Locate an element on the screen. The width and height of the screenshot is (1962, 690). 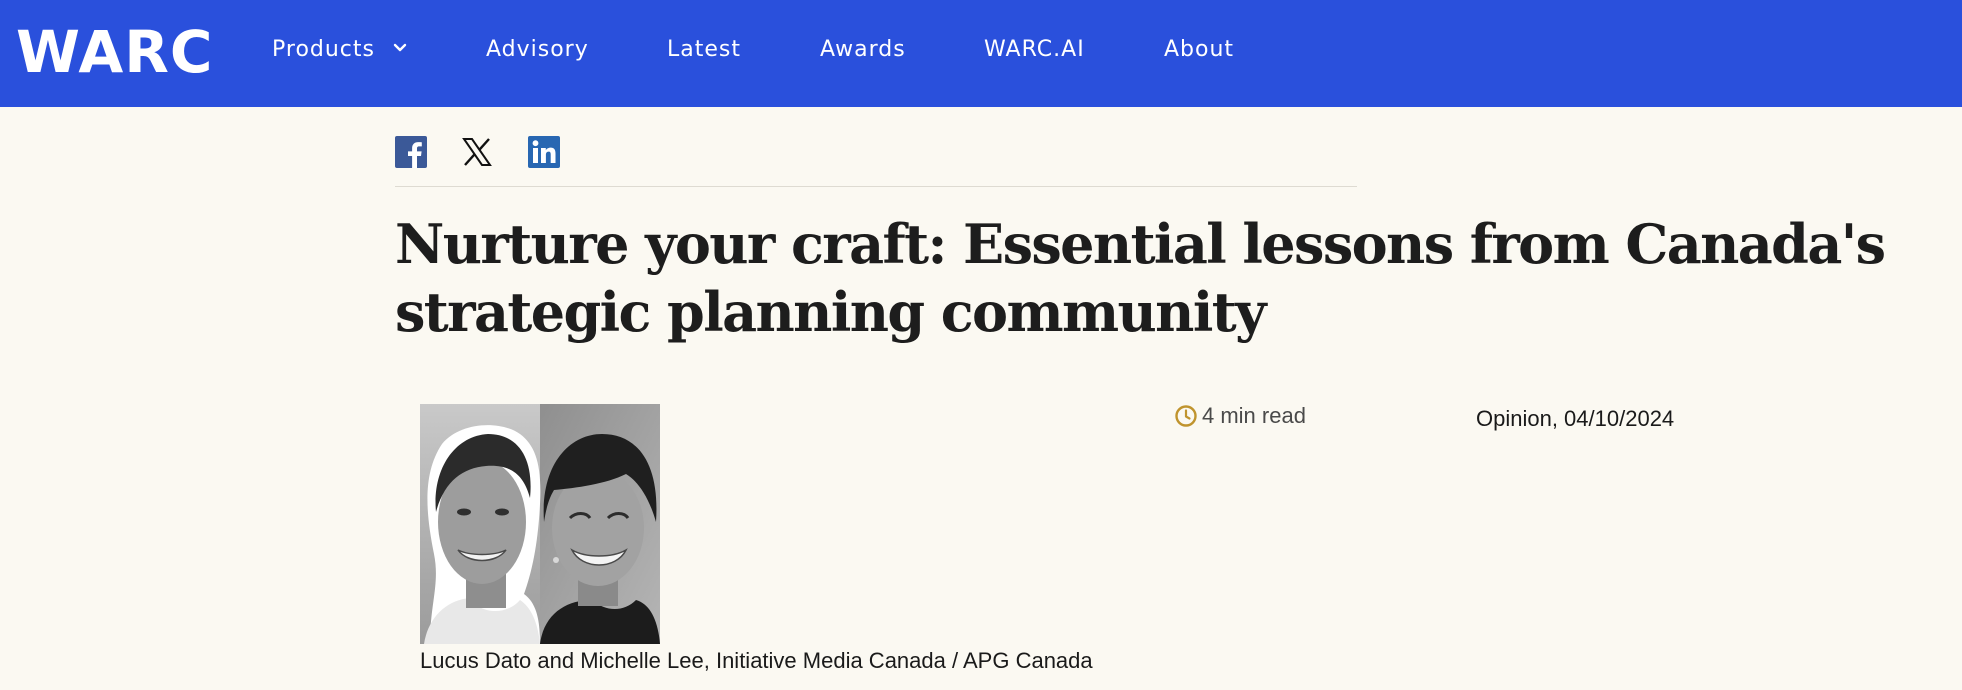
warc-logo: WARC is located at coordinates (114, 52).